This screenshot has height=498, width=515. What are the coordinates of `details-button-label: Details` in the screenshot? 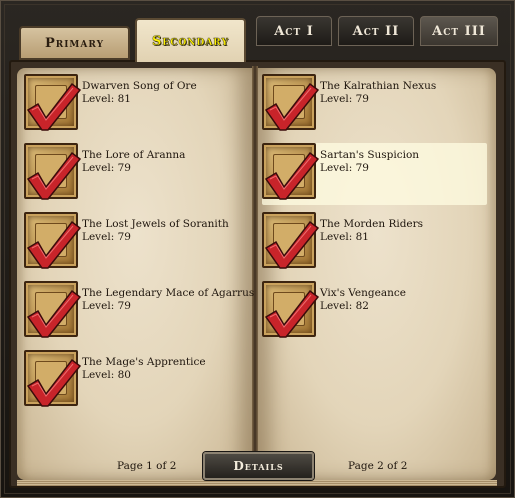 It's located at (258, 466).